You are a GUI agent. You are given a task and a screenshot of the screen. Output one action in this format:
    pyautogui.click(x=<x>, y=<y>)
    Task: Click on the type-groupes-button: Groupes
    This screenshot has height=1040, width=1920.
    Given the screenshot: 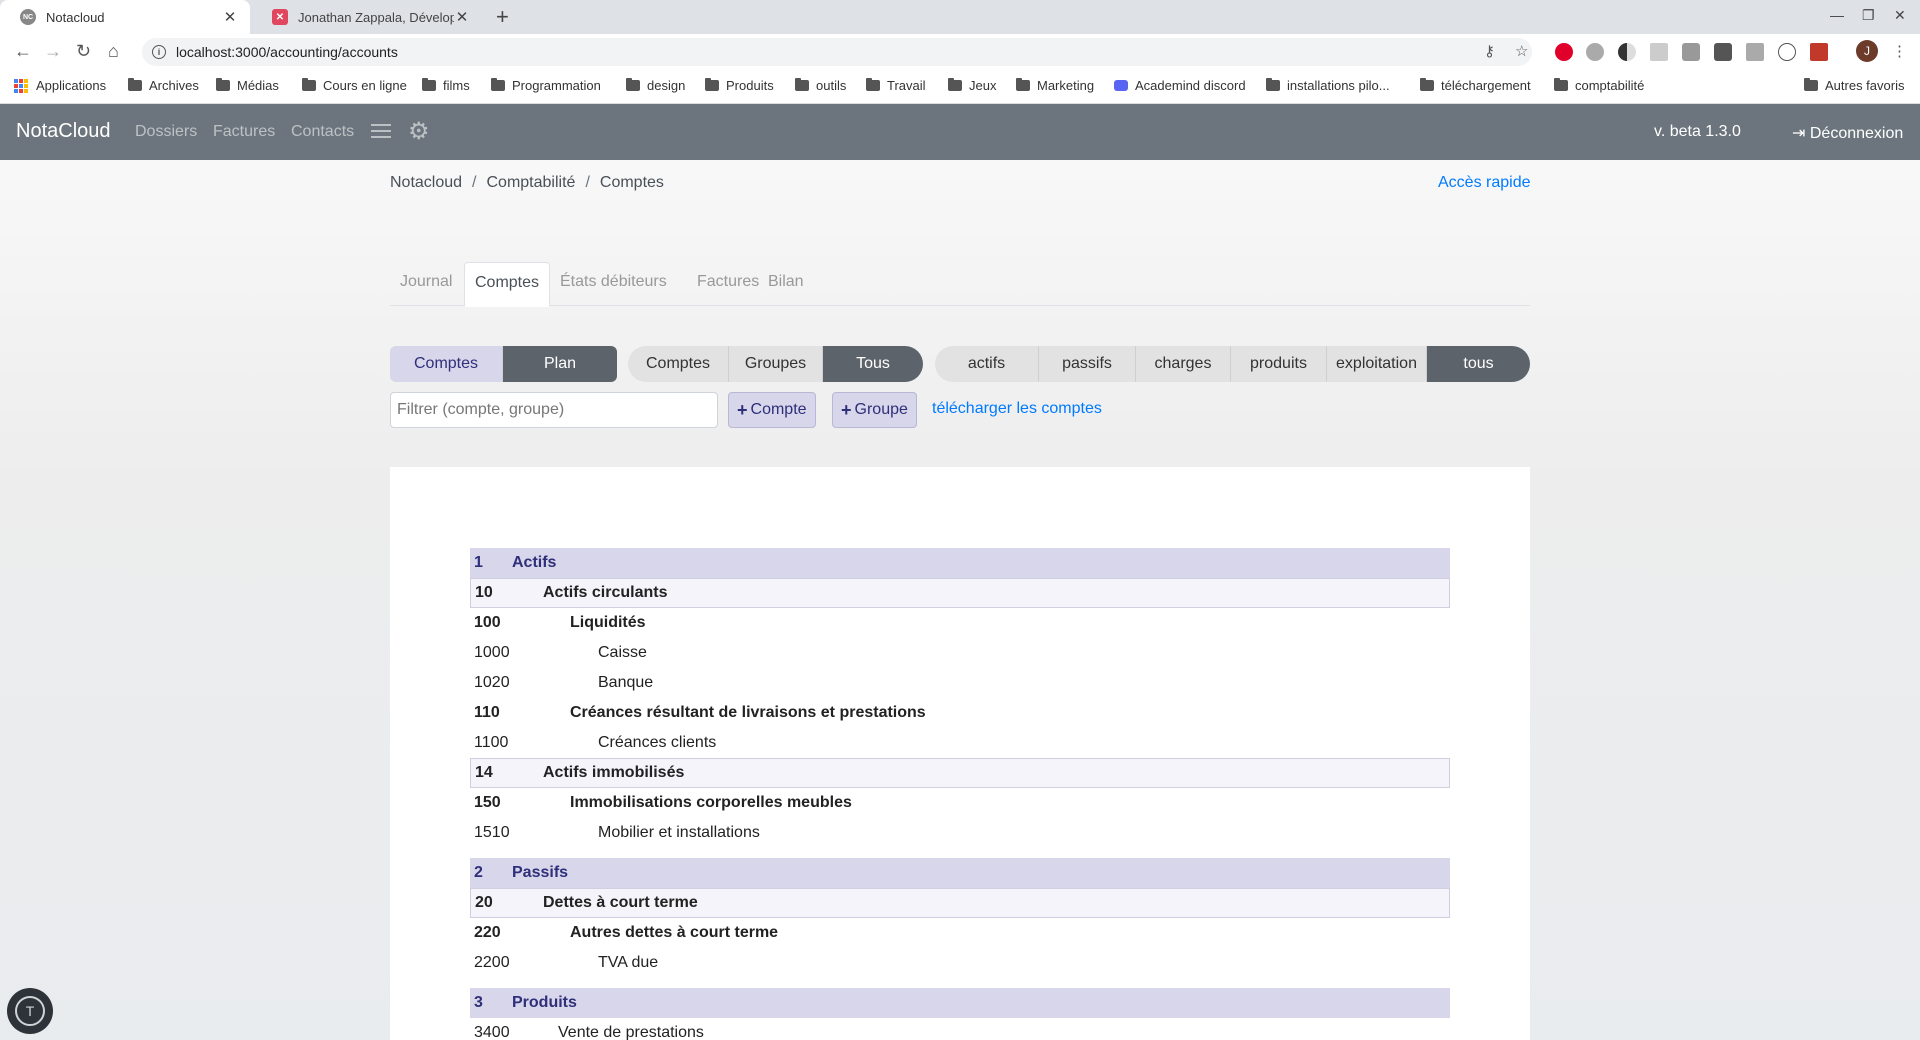 What is the action you would take?
    pyautogui.click(x=776, y=364)
    